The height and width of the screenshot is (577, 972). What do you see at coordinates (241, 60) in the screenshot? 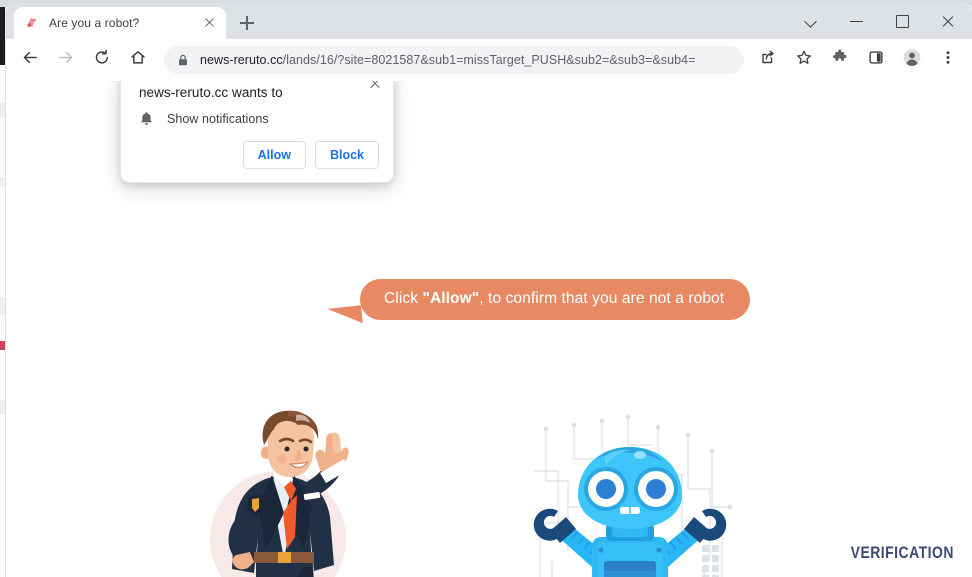
I see `url-host: news-reruto.cc` at bounding box center [241, 60].